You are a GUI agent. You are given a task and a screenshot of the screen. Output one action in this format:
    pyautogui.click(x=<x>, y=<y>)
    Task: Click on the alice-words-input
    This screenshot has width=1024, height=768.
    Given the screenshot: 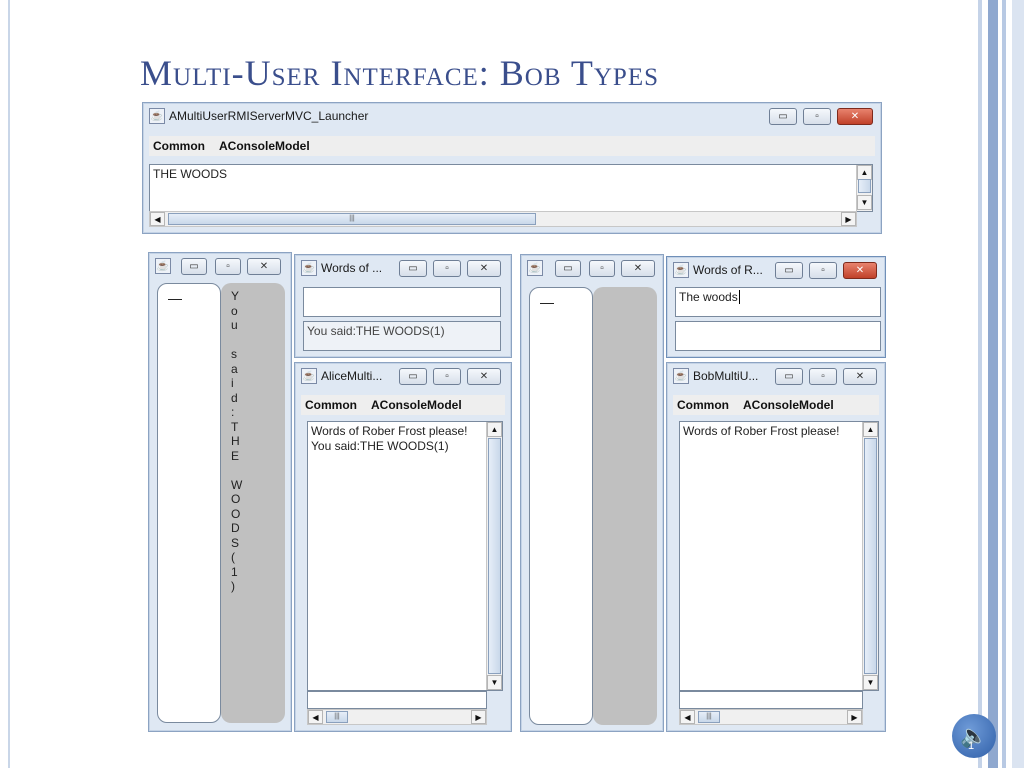 What is the action you would take?
    pyautogui.click(x=402, y=302)
    